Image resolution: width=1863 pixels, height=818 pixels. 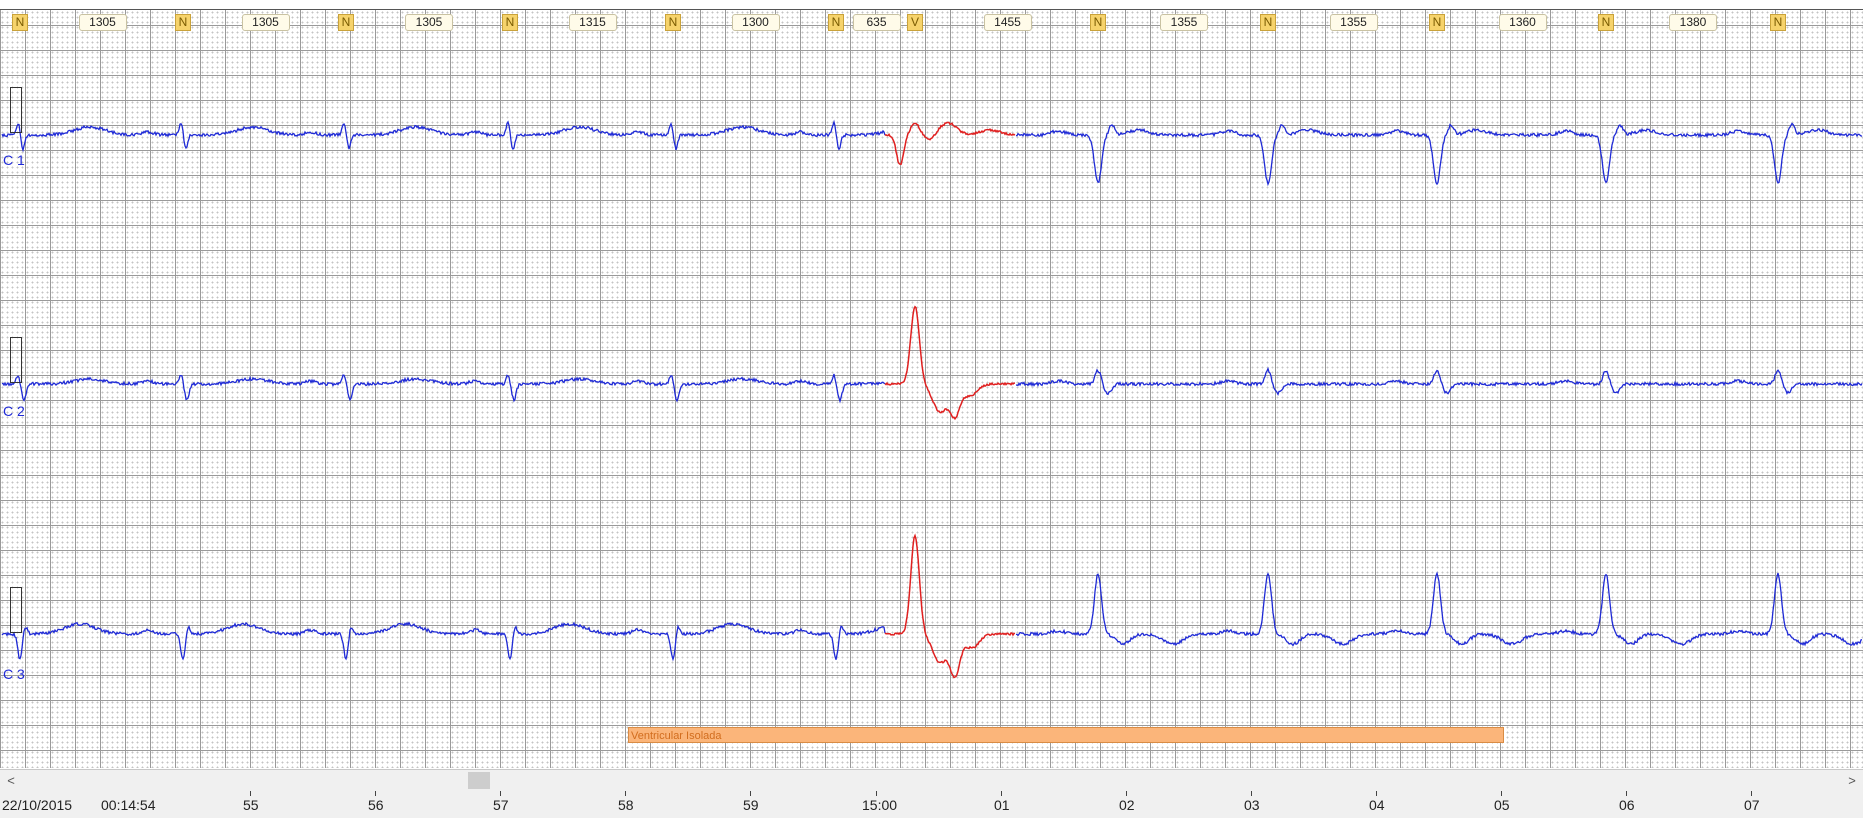 What do you see at coordinates (1377, 805) in the screenshot?
I see `time-tick-label: 04` at bounding box center [1377, 805].